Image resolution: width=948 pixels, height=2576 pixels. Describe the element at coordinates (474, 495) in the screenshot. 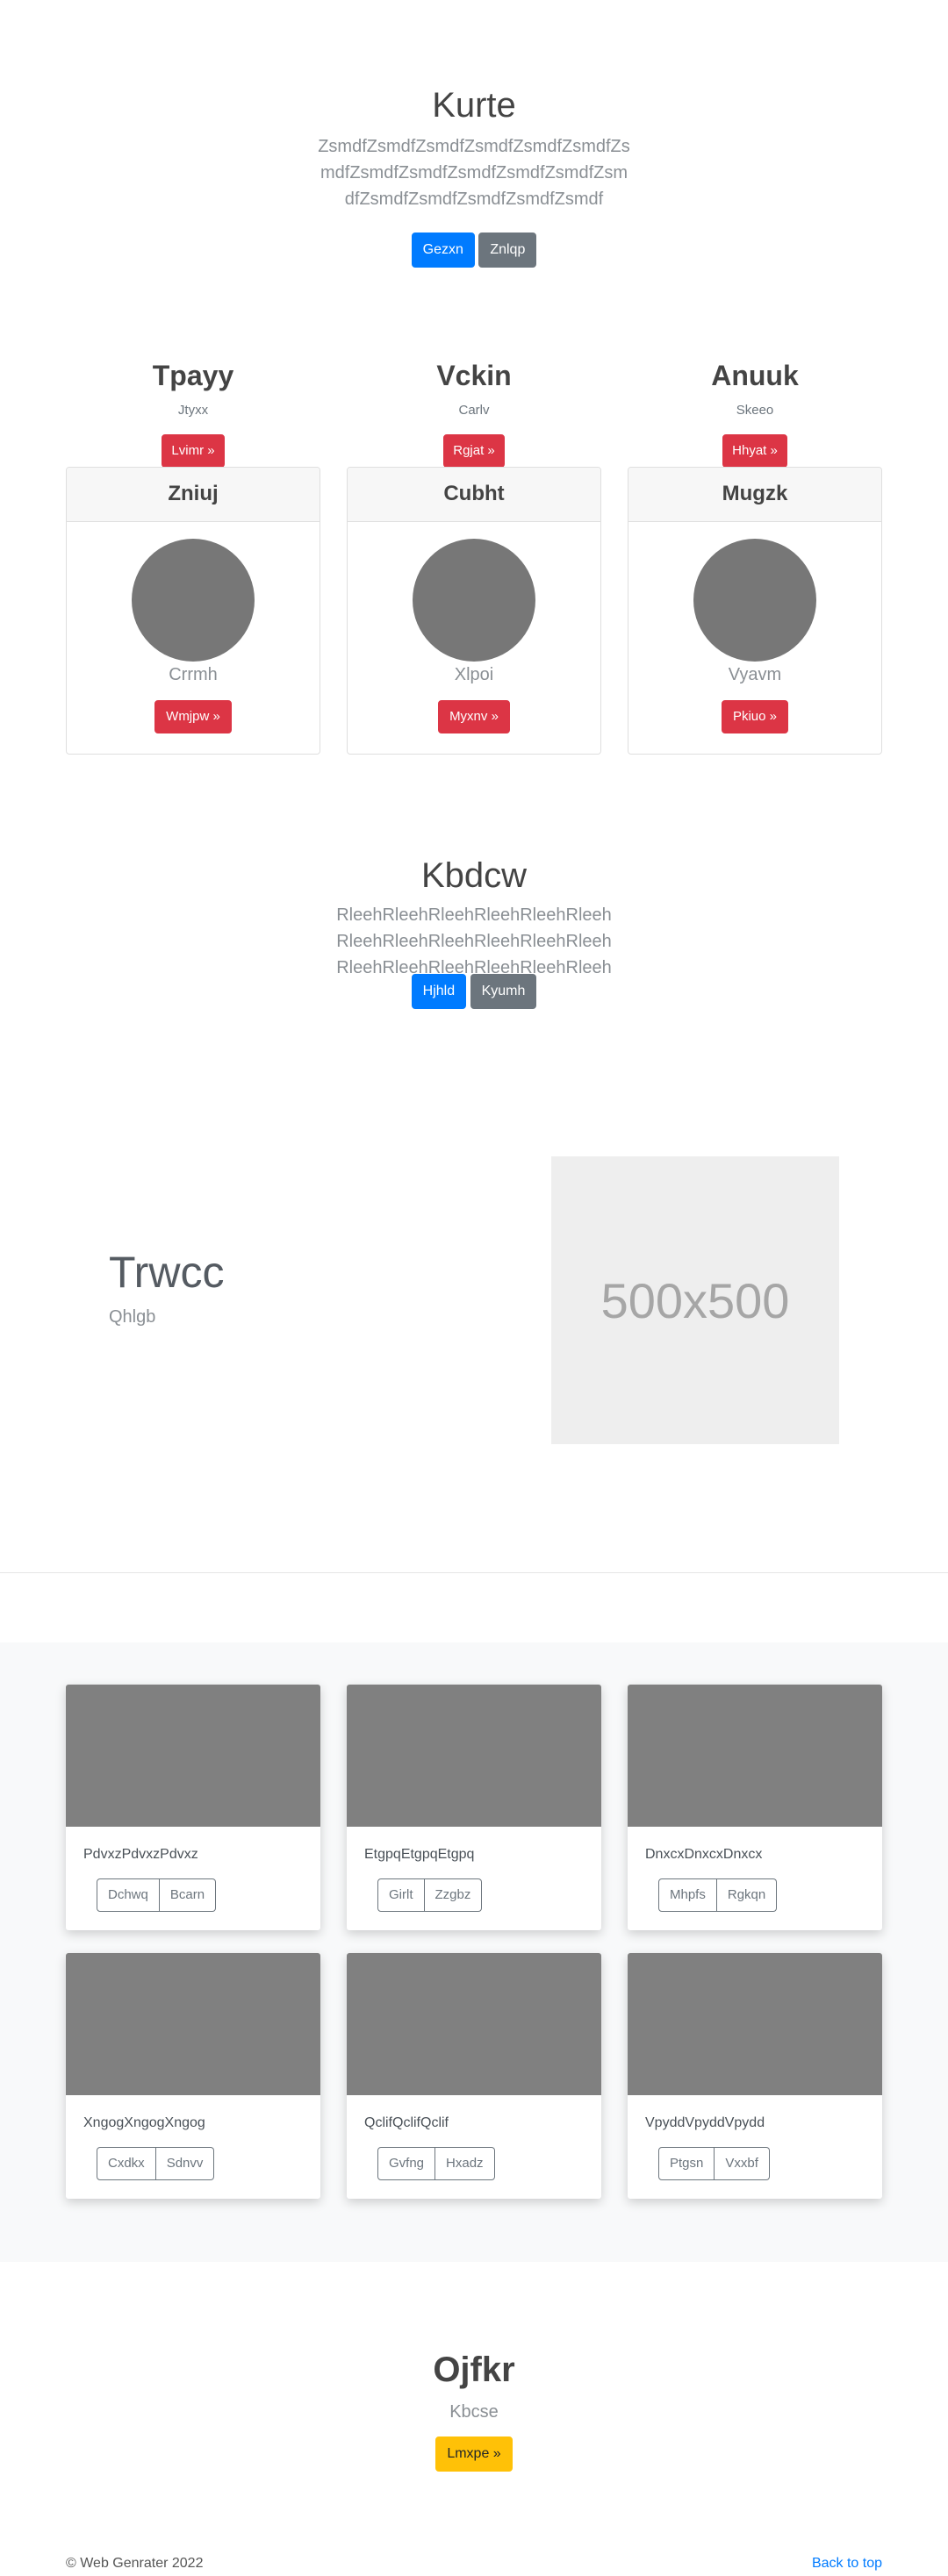

I see `card-header: Cubht` at that location.